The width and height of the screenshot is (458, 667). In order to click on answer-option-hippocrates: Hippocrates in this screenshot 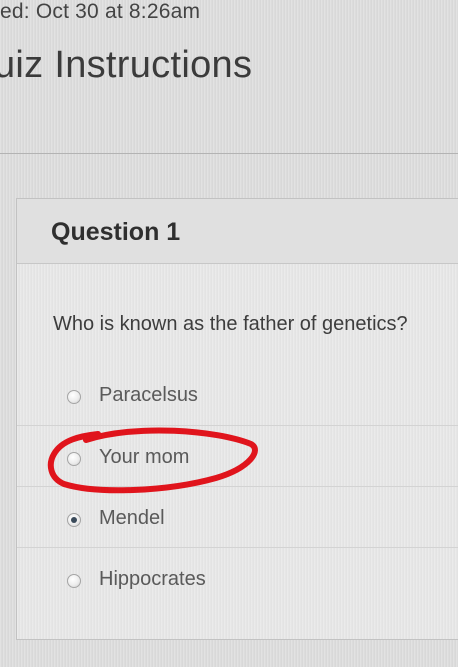, I will do `click(237, 578)`.